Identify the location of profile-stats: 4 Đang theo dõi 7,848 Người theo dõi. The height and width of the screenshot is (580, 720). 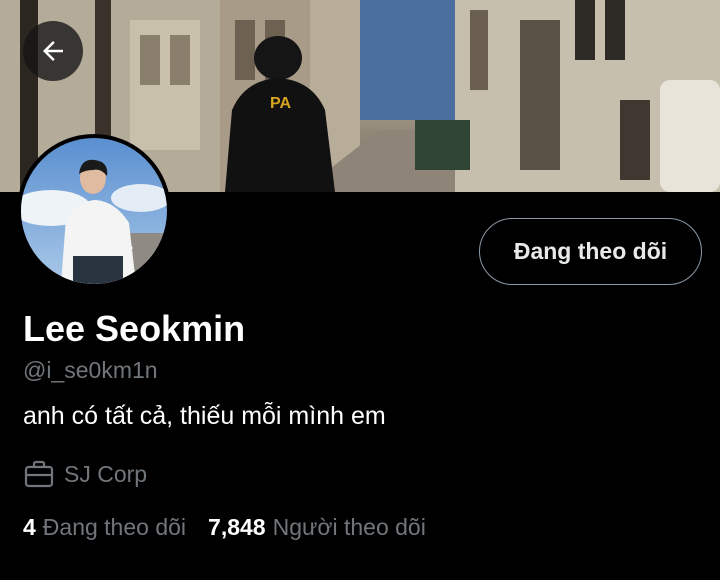
(224, 527).